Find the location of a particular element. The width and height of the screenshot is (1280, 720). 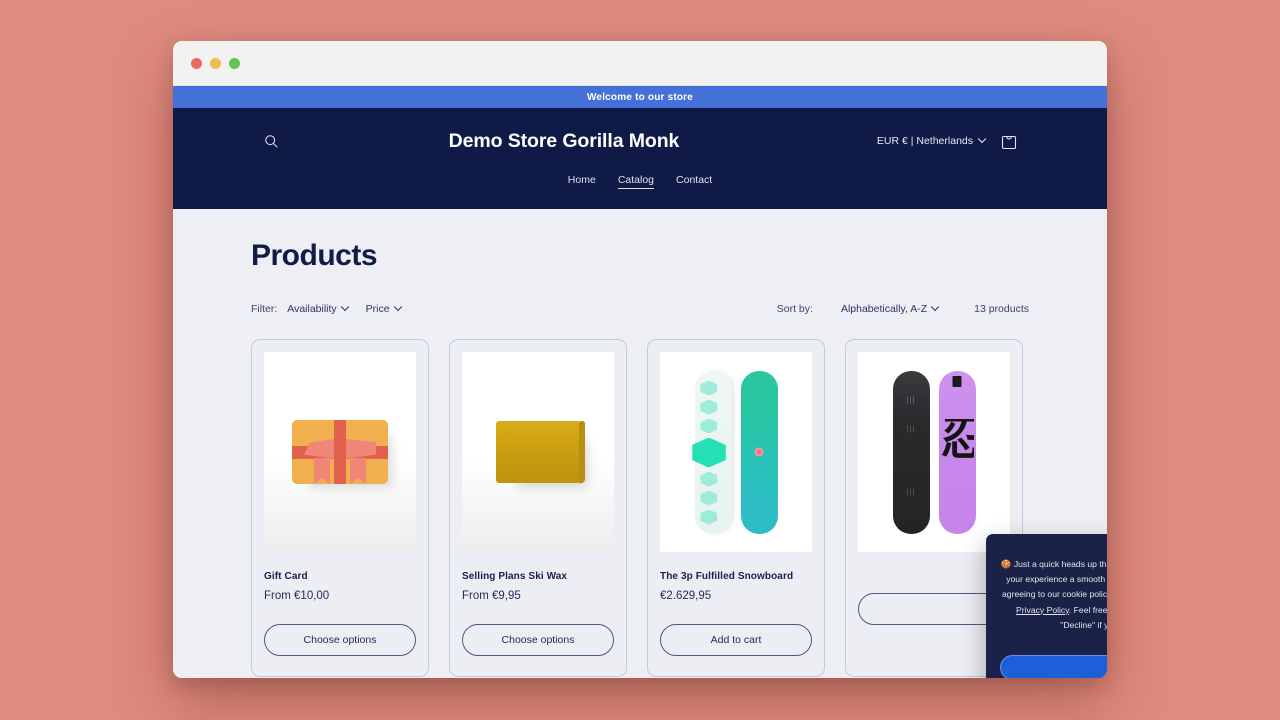

announcement-bar: Welcome to our store is located at coordinates (640, 97).